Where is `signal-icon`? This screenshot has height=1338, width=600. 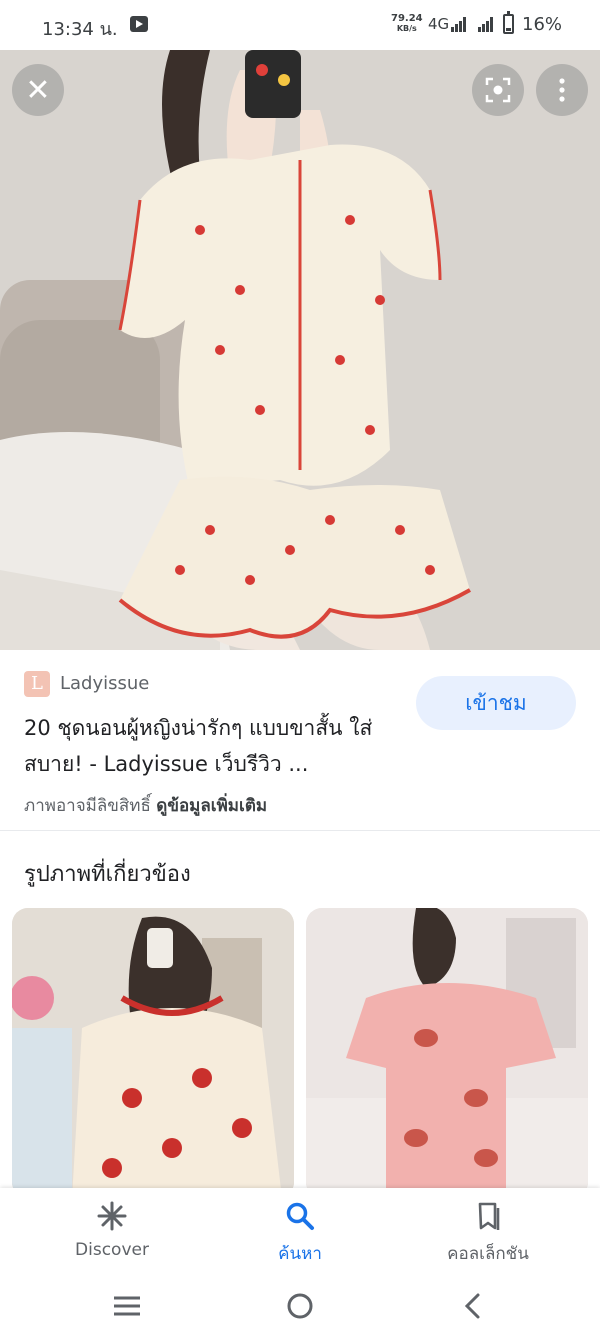
signal-icon is located at coordinates (459, 24).